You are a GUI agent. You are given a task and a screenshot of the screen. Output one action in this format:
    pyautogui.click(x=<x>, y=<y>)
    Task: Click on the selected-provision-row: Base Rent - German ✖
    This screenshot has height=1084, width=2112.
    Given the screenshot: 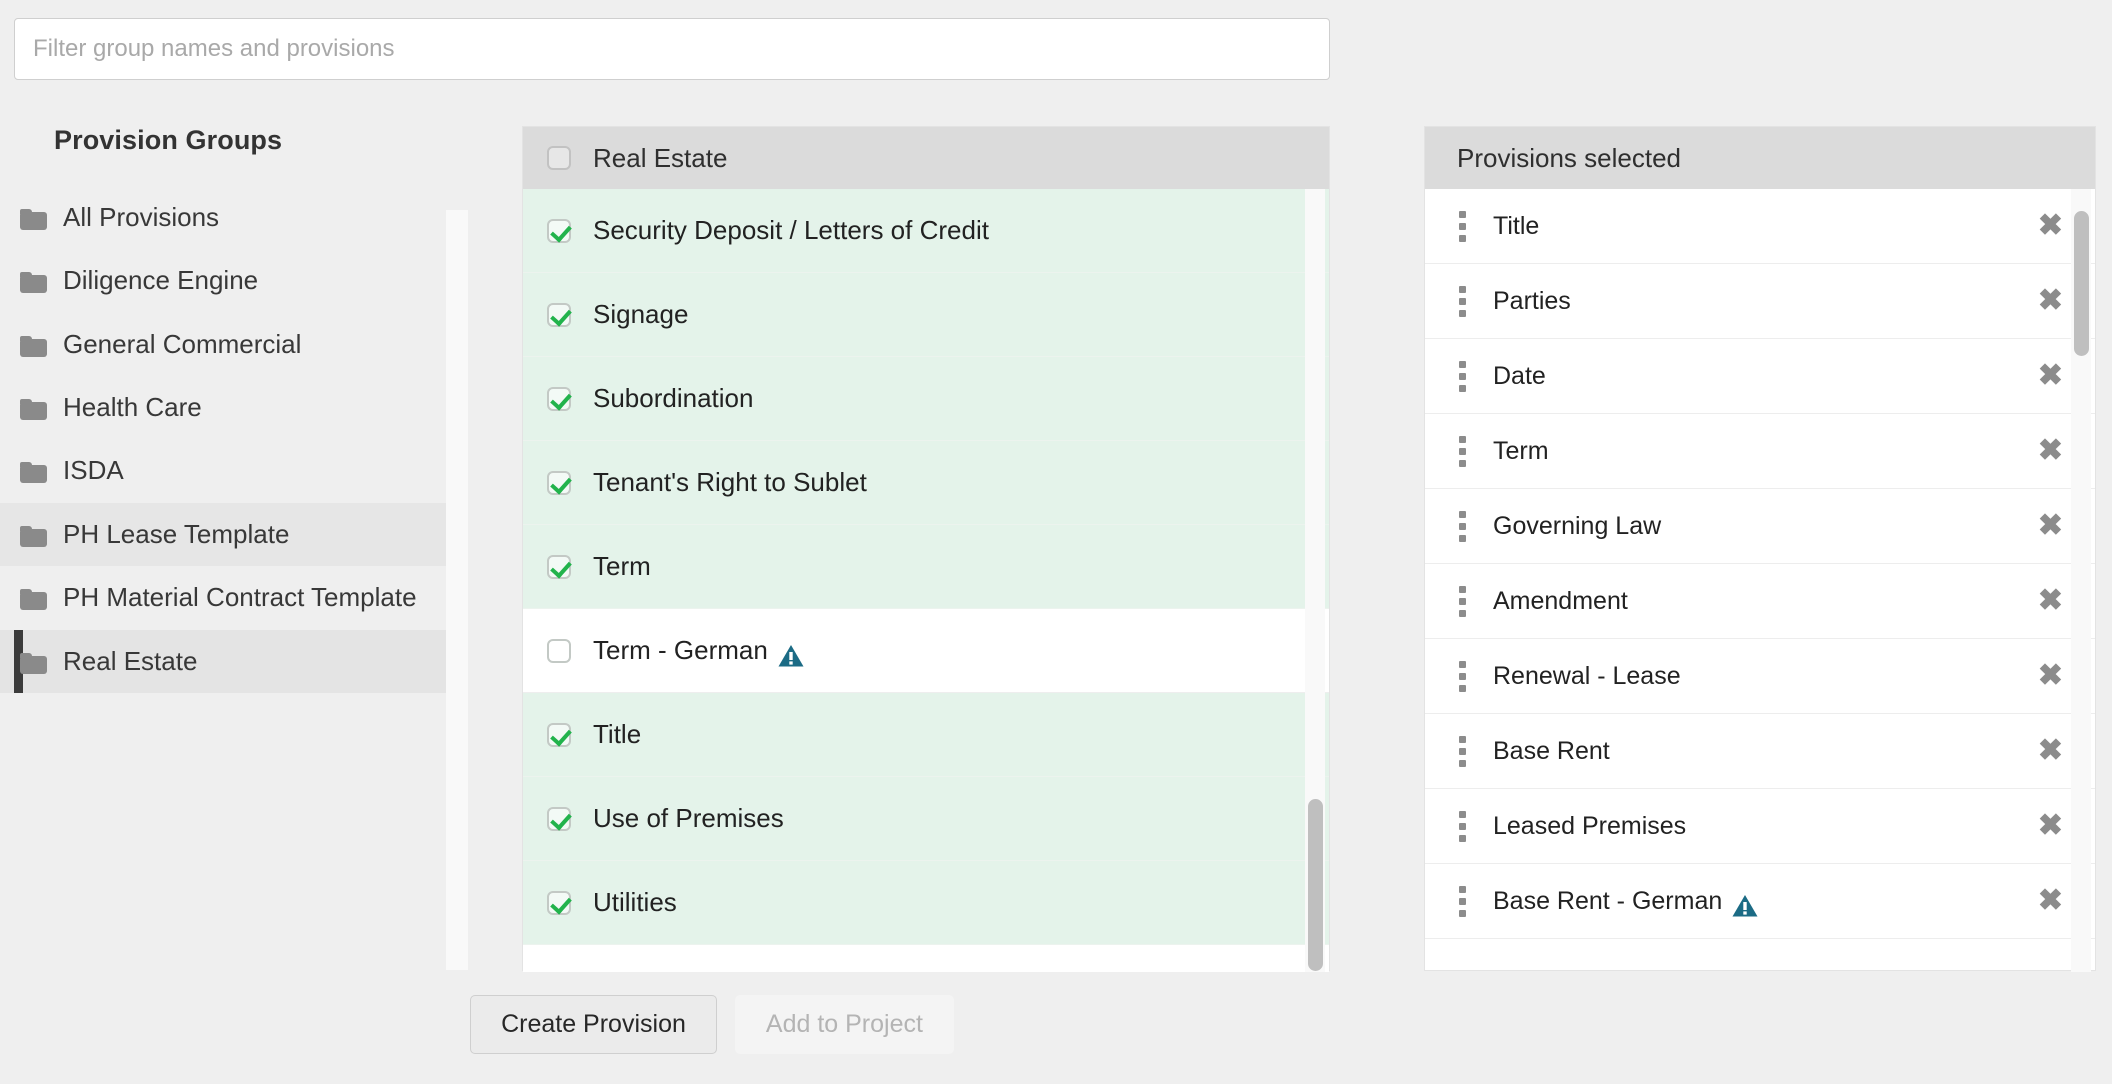 What is the action you would take?
    pyautogui.click(x=1760, y=901)
    